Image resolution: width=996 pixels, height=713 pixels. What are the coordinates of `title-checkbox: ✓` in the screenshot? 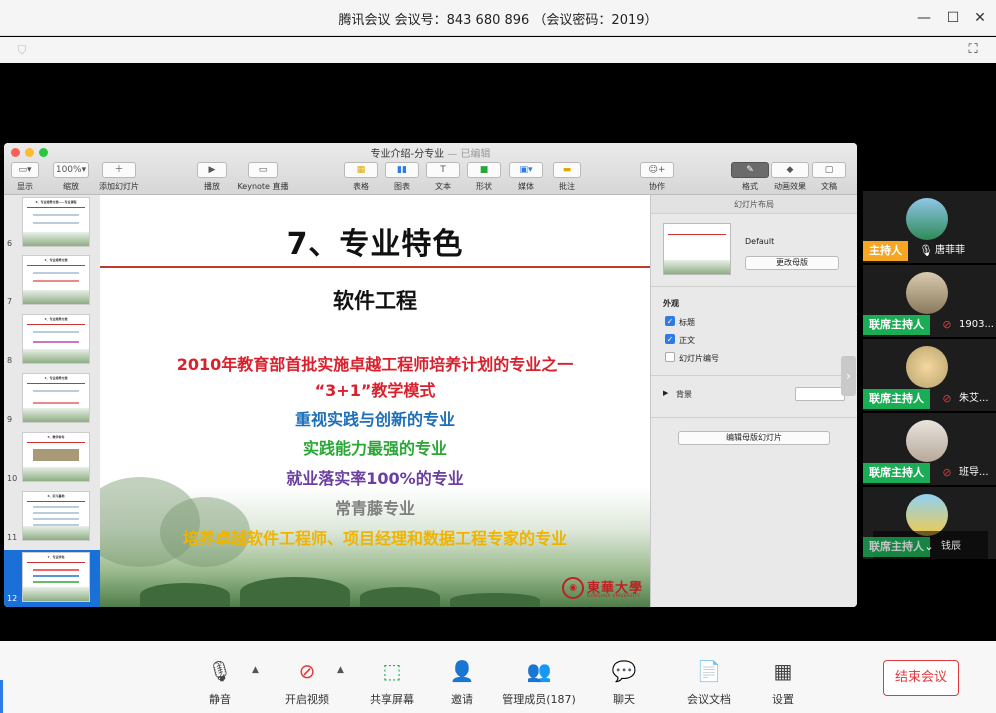 It's located at (670, 321).